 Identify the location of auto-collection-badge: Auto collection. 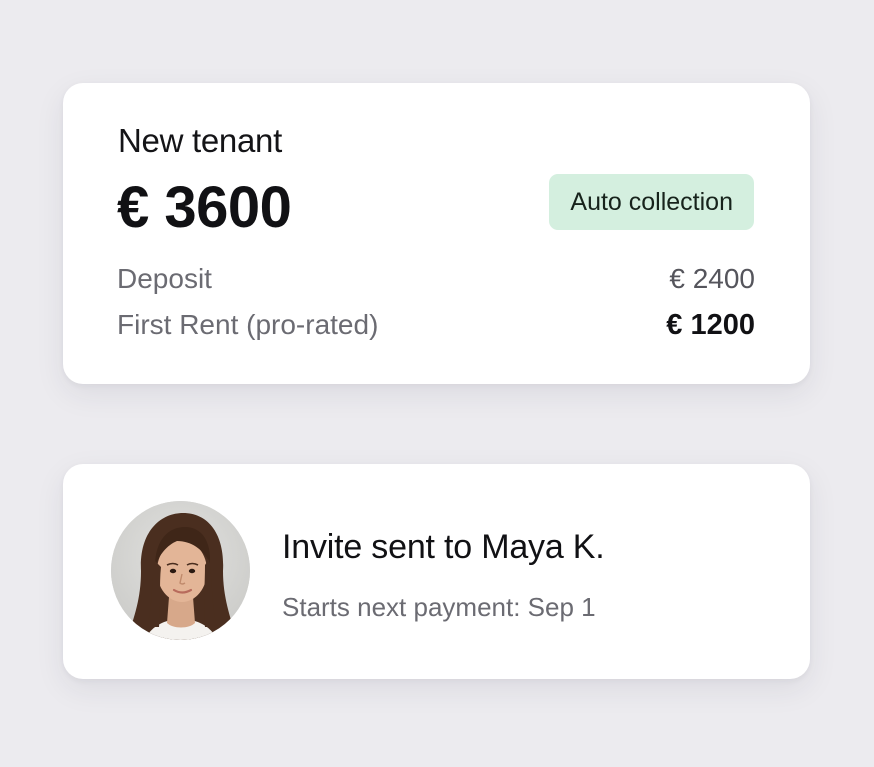
(651, 202).